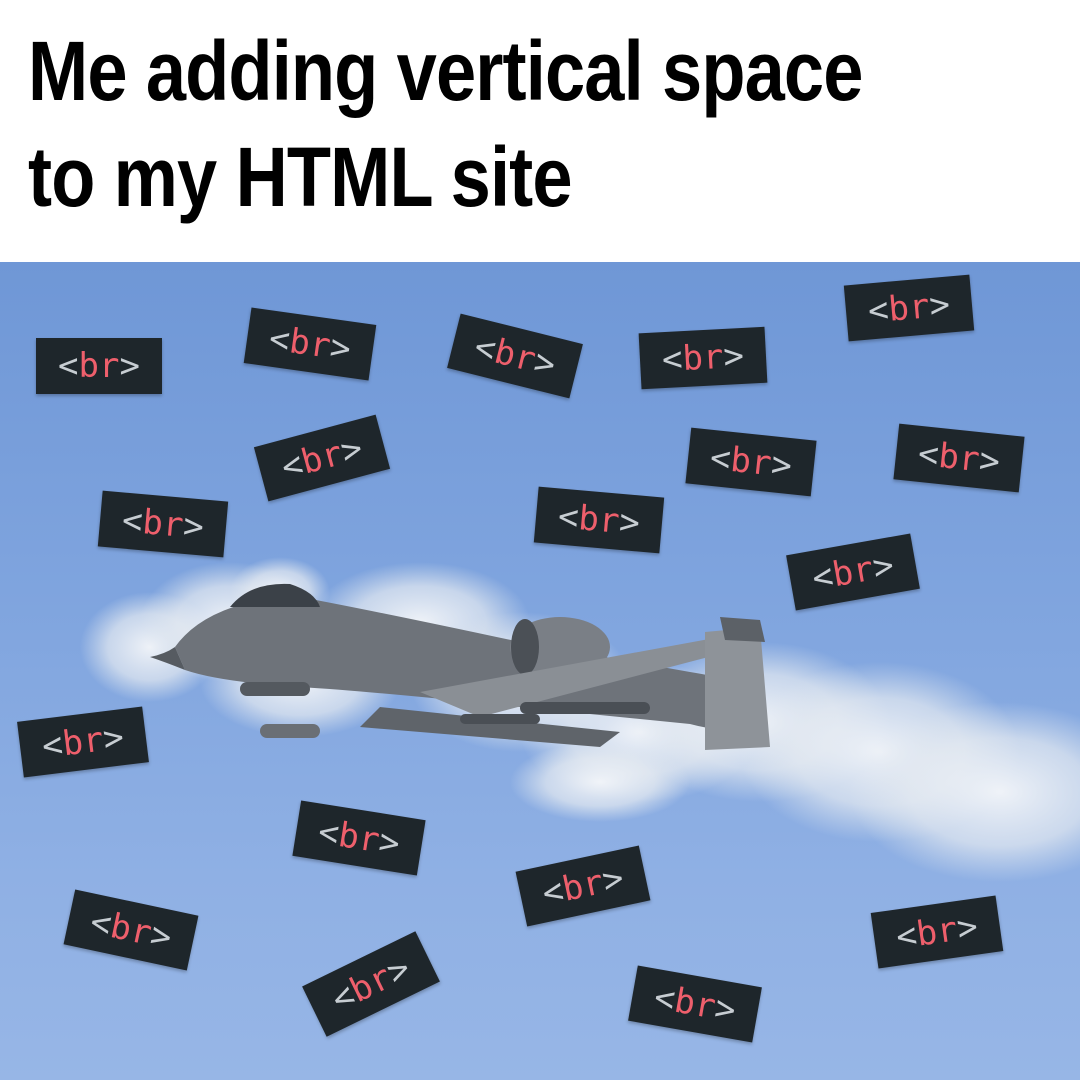  I want to click on caption-line-2: to my HTML site, so click(300, 177).